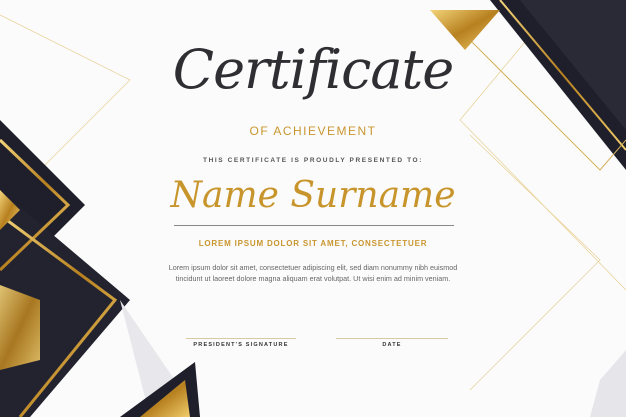  What do you see at coordinates (314, 225) in the screenshot?
I see `name-underline` at bounding box center [314, 225].